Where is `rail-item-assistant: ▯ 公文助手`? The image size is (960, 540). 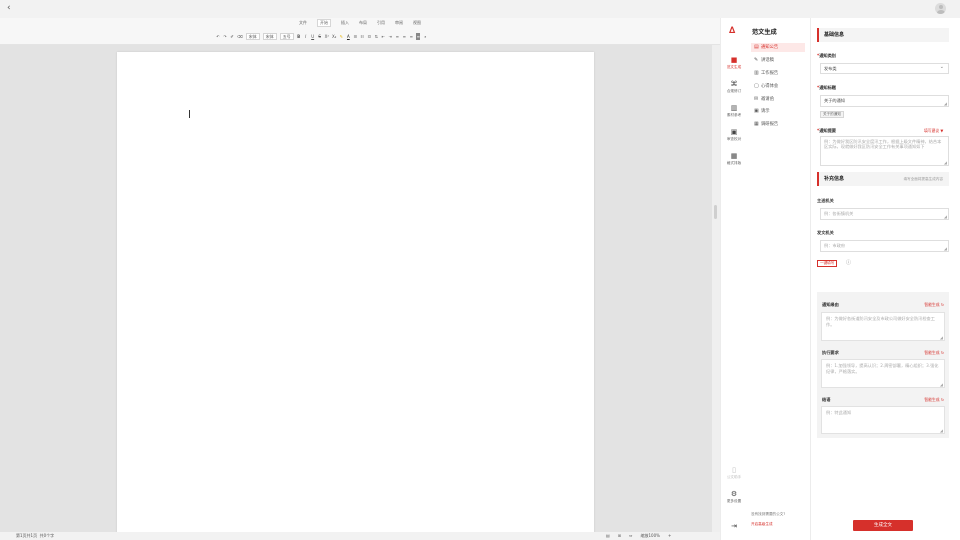
rail-item-assistant: ▯ 公文助手 is located at coordinates (734, 473).